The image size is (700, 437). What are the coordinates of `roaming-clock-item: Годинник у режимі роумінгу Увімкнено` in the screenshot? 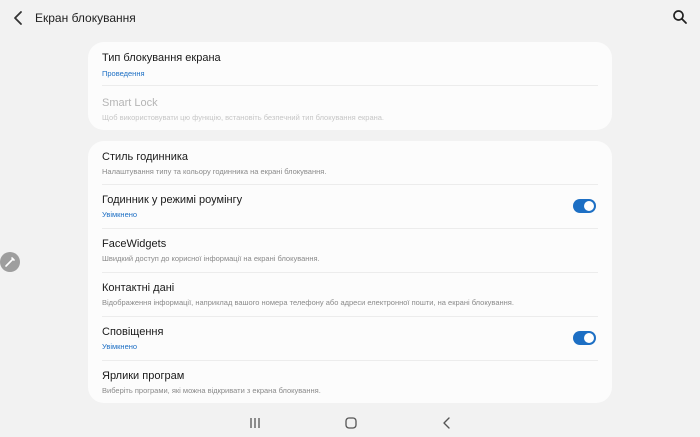 It's located at (350, 210).